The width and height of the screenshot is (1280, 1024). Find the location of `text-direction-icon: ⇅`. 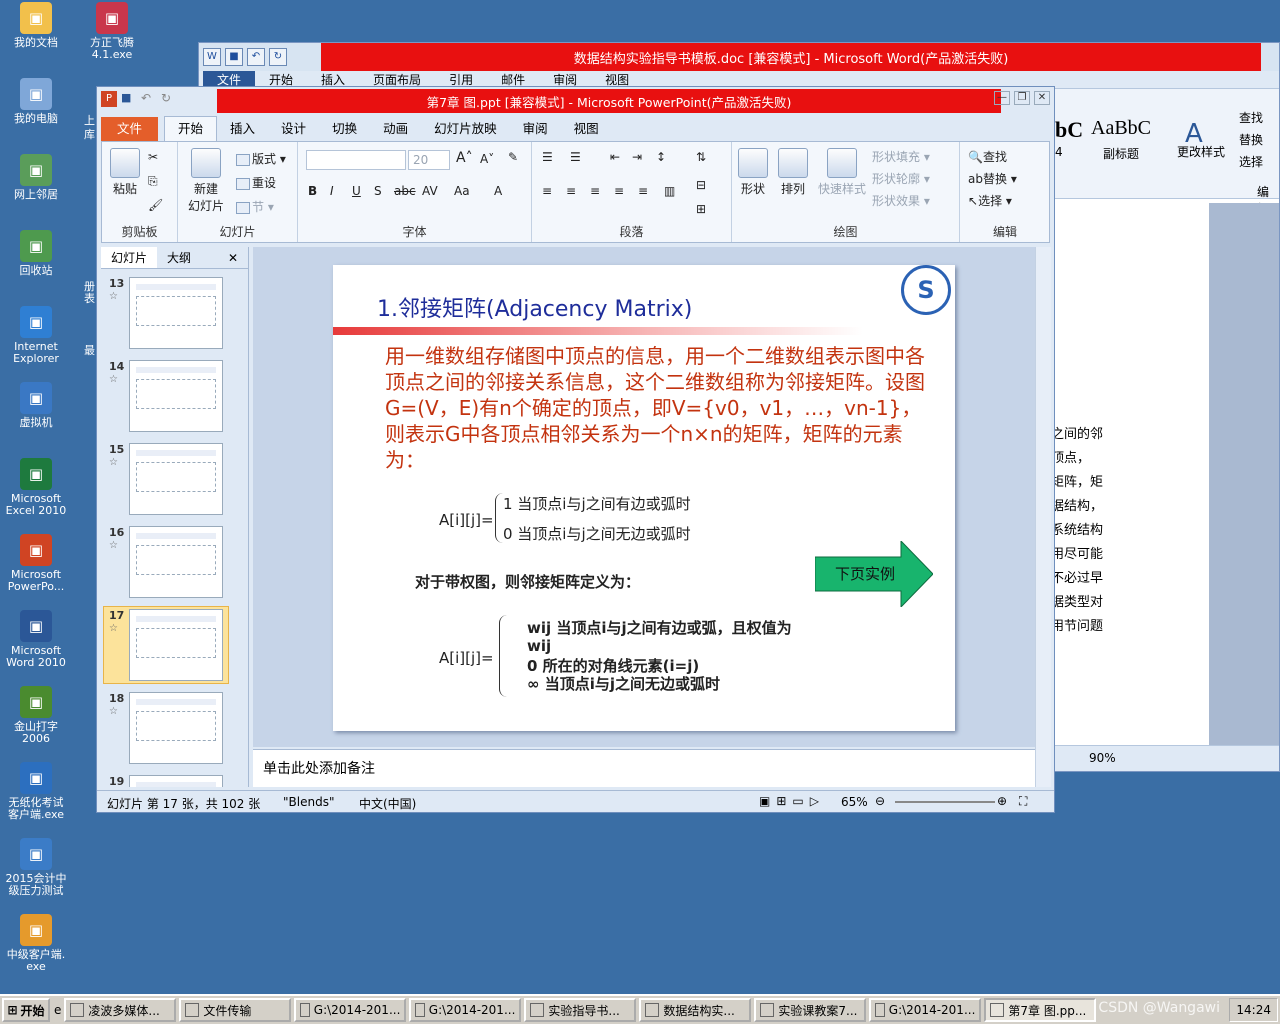

text-direction-icon: ⇅ is located at coordinates (701, 157).